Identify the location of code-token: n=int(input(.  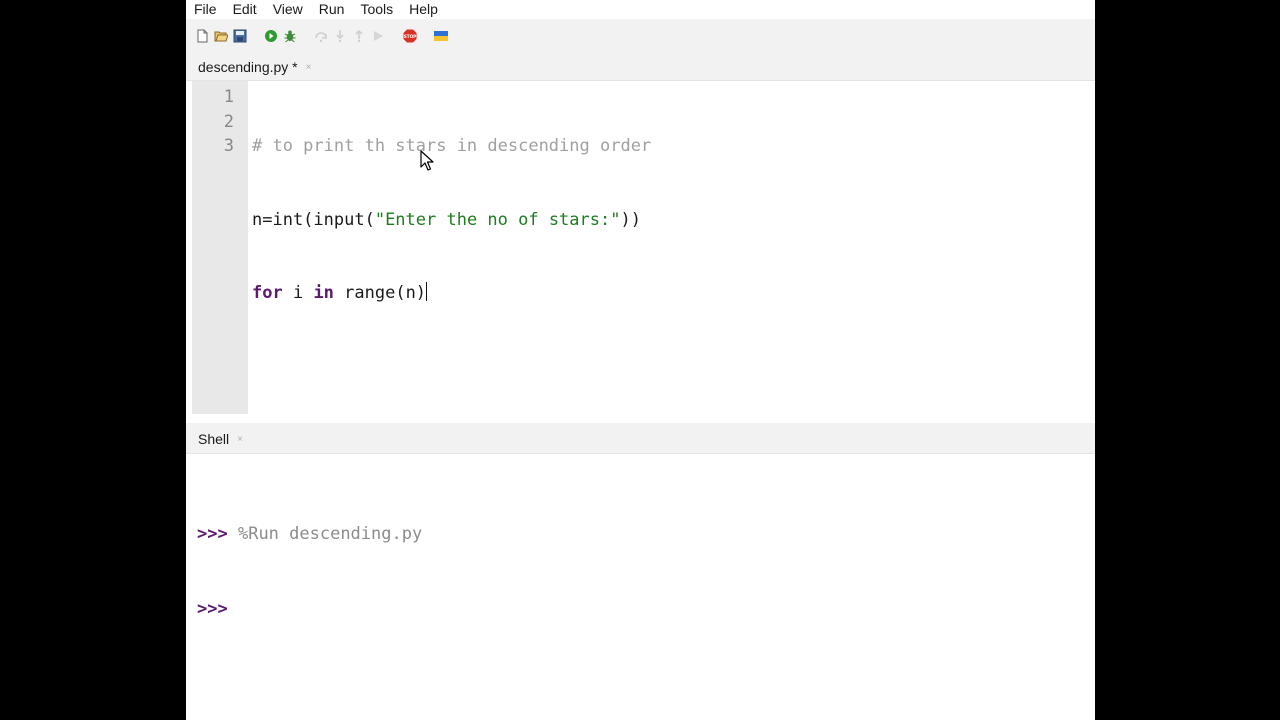
(313, 219).